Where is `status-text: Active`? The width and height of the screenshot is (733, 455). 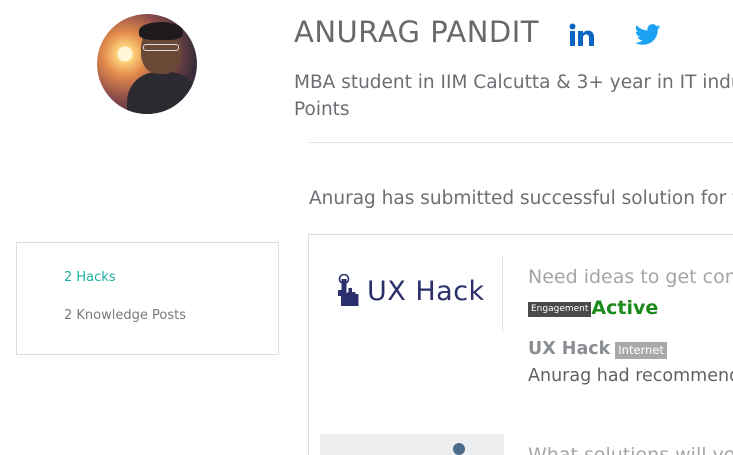 status-text: Active is located at coordinates (625, 308).